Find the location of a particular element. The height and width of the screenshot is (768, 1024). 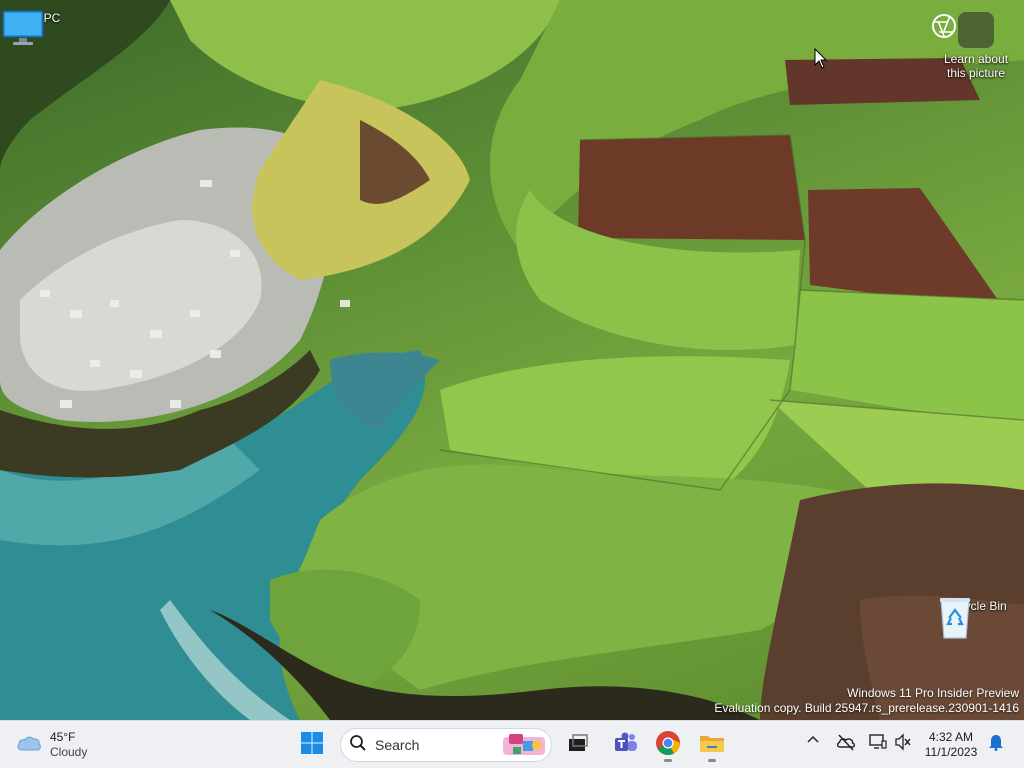

search-highlight-icon is located at coordinates (524, 747).